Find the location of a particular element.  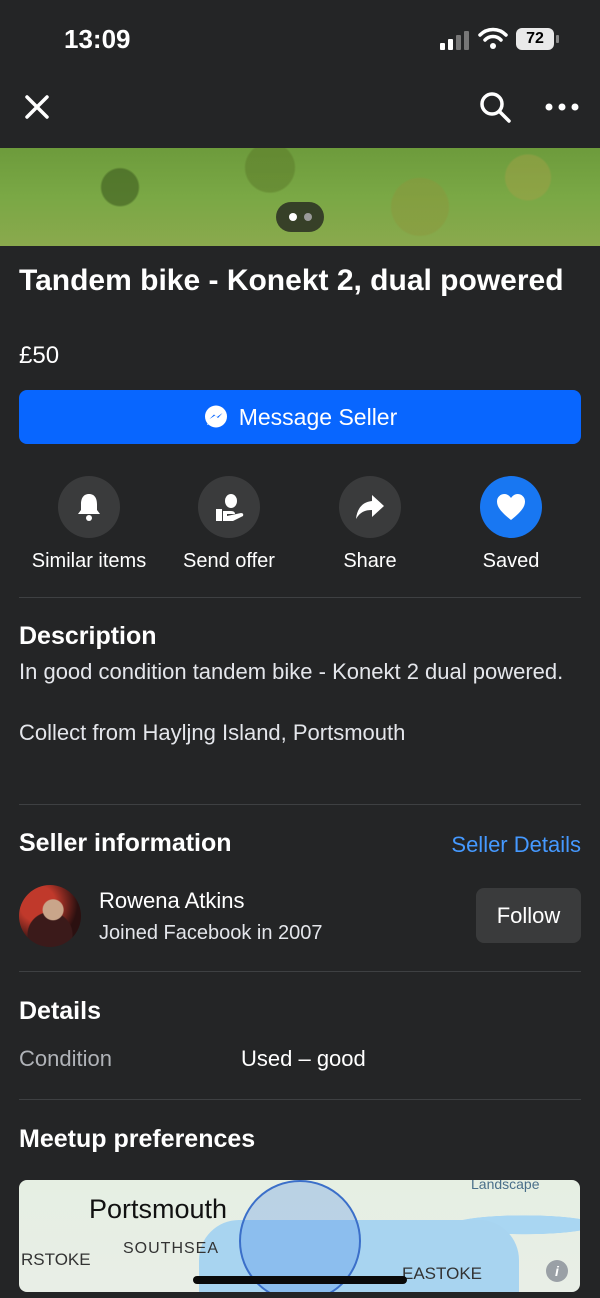

cellular-signal-icon is located at coordinates (454, 40).